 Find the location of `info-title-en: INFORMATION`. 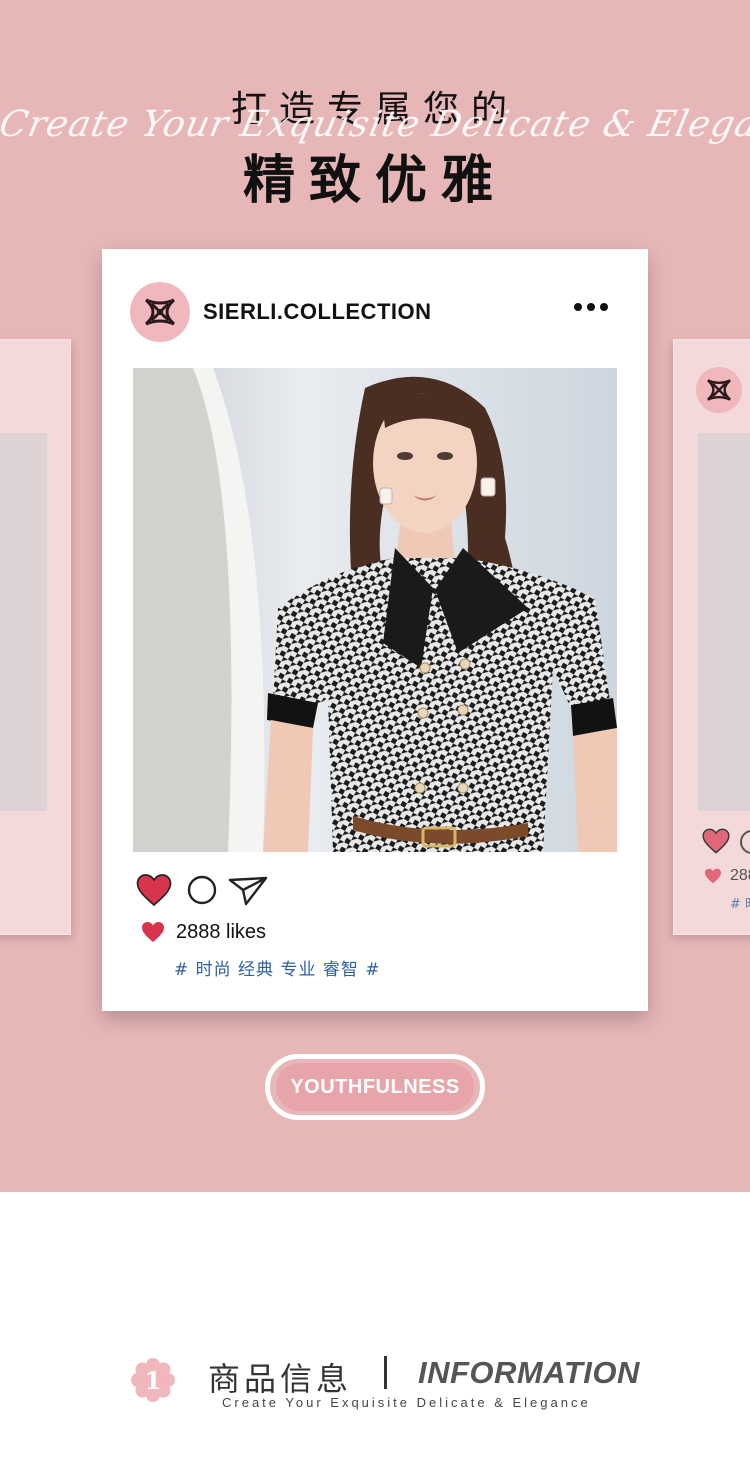

info-title-en: INFORMATION is located at coordinates (529, 1372).